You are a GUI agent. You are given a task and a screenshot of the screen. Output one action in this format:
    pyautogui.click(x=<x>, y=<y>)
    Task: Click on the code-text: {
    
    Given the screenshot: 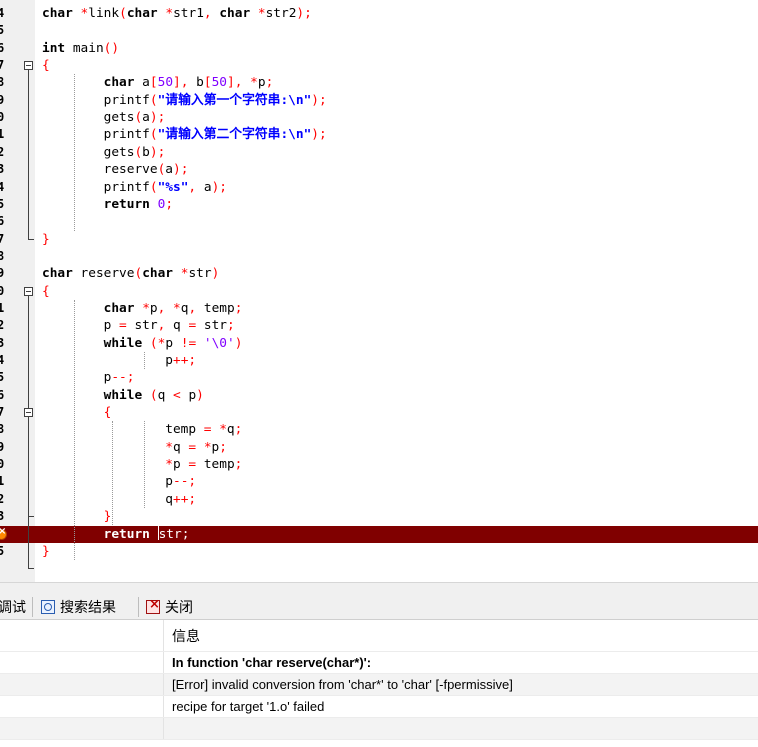 What is the action you would take?
    pyautogui.click(x=46, y=65)
    